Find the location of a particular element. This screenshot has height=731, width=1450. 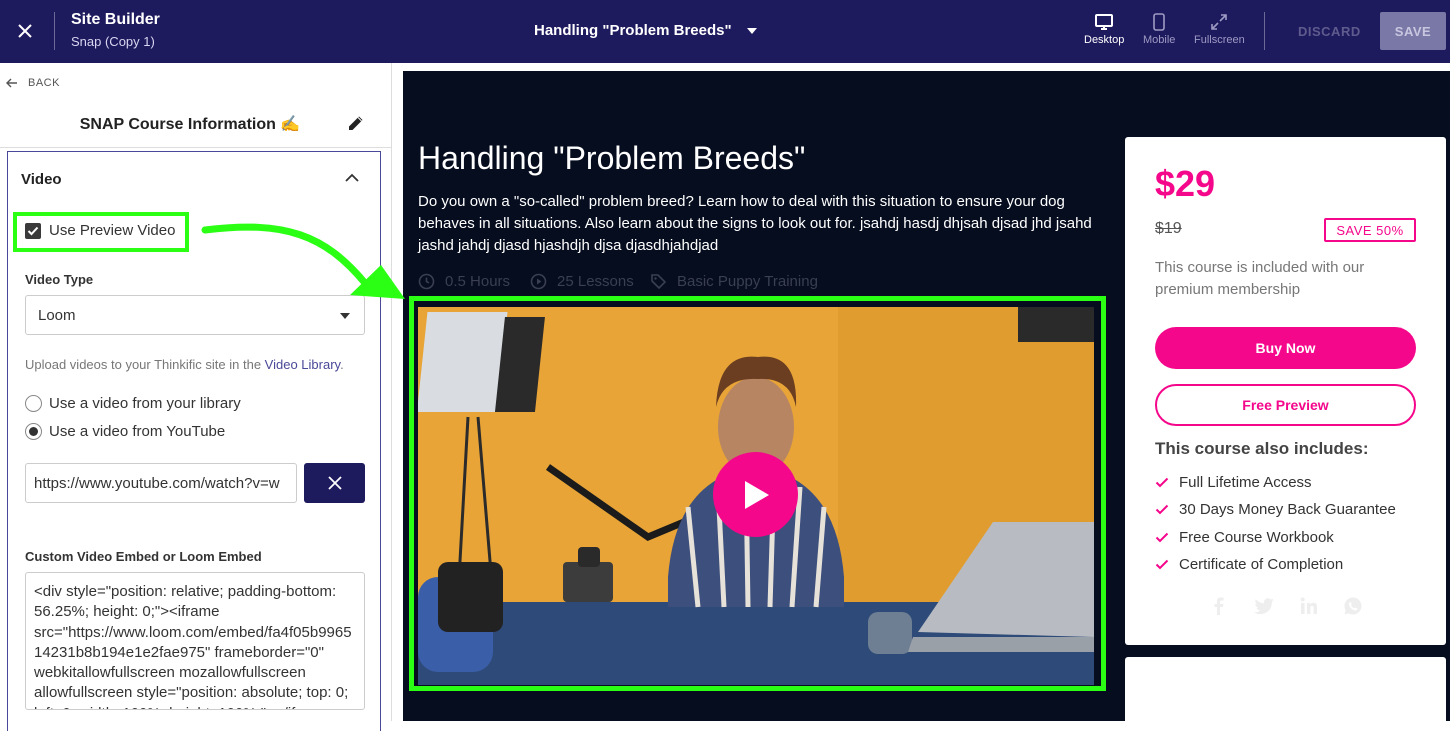

checkmark-icon is located at coordinates (33, 231).